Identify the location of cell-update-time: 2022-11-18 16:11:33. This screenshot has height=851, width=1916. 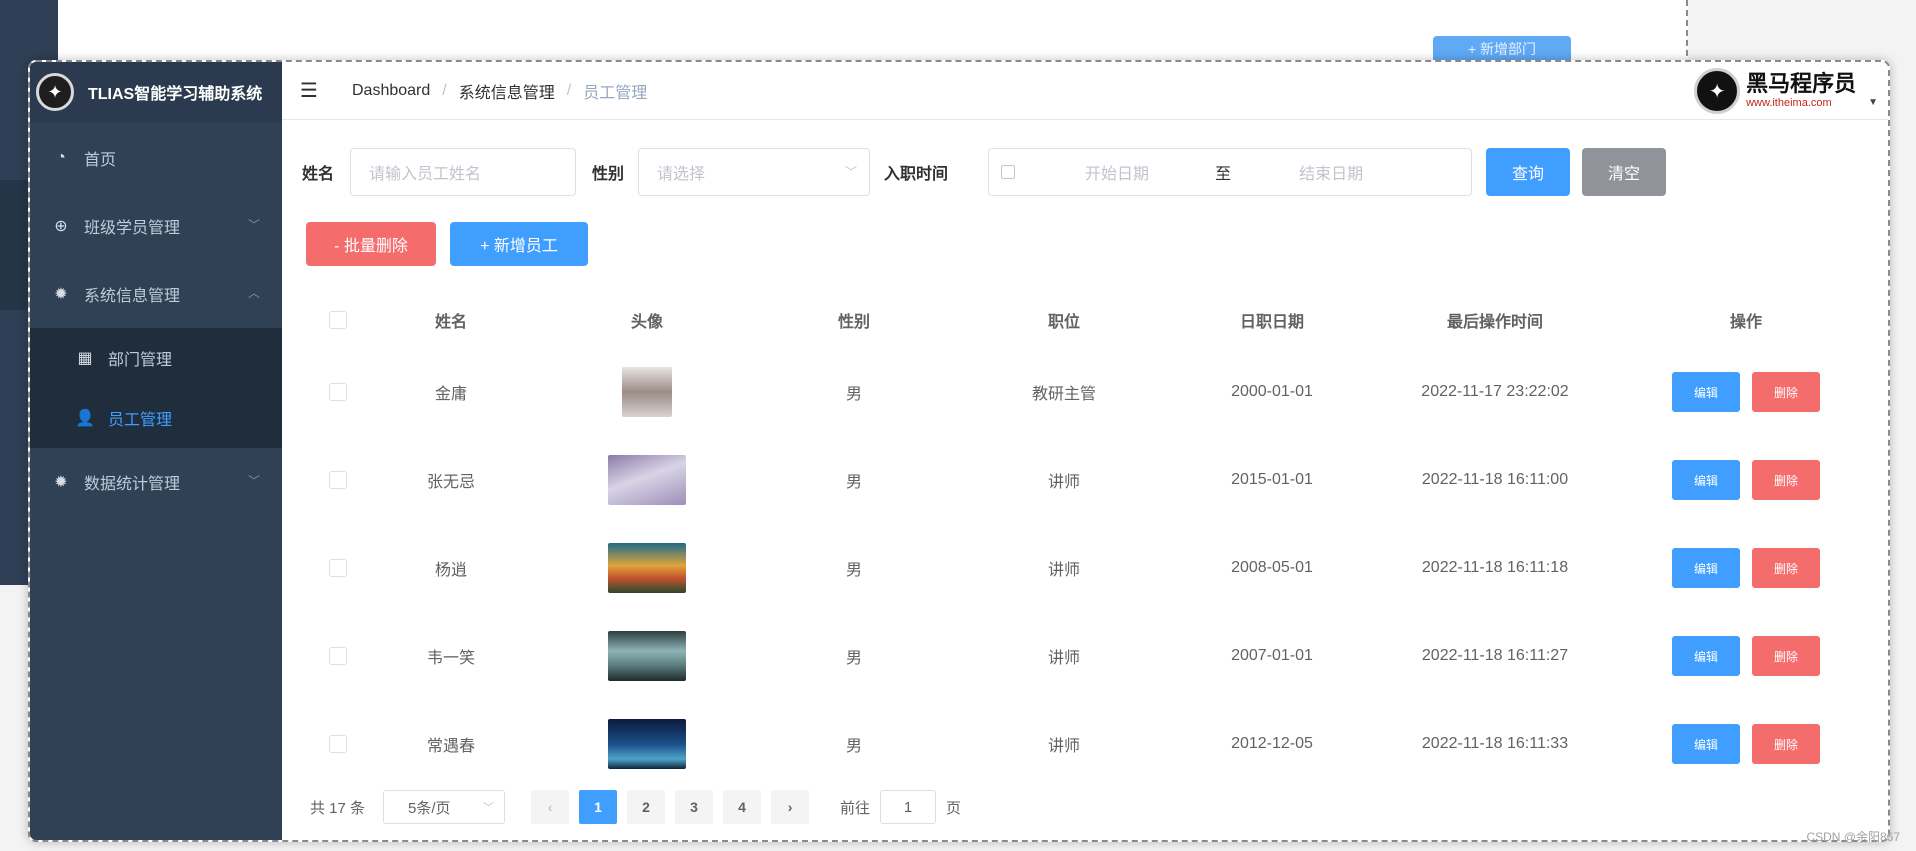
(1495, 743).